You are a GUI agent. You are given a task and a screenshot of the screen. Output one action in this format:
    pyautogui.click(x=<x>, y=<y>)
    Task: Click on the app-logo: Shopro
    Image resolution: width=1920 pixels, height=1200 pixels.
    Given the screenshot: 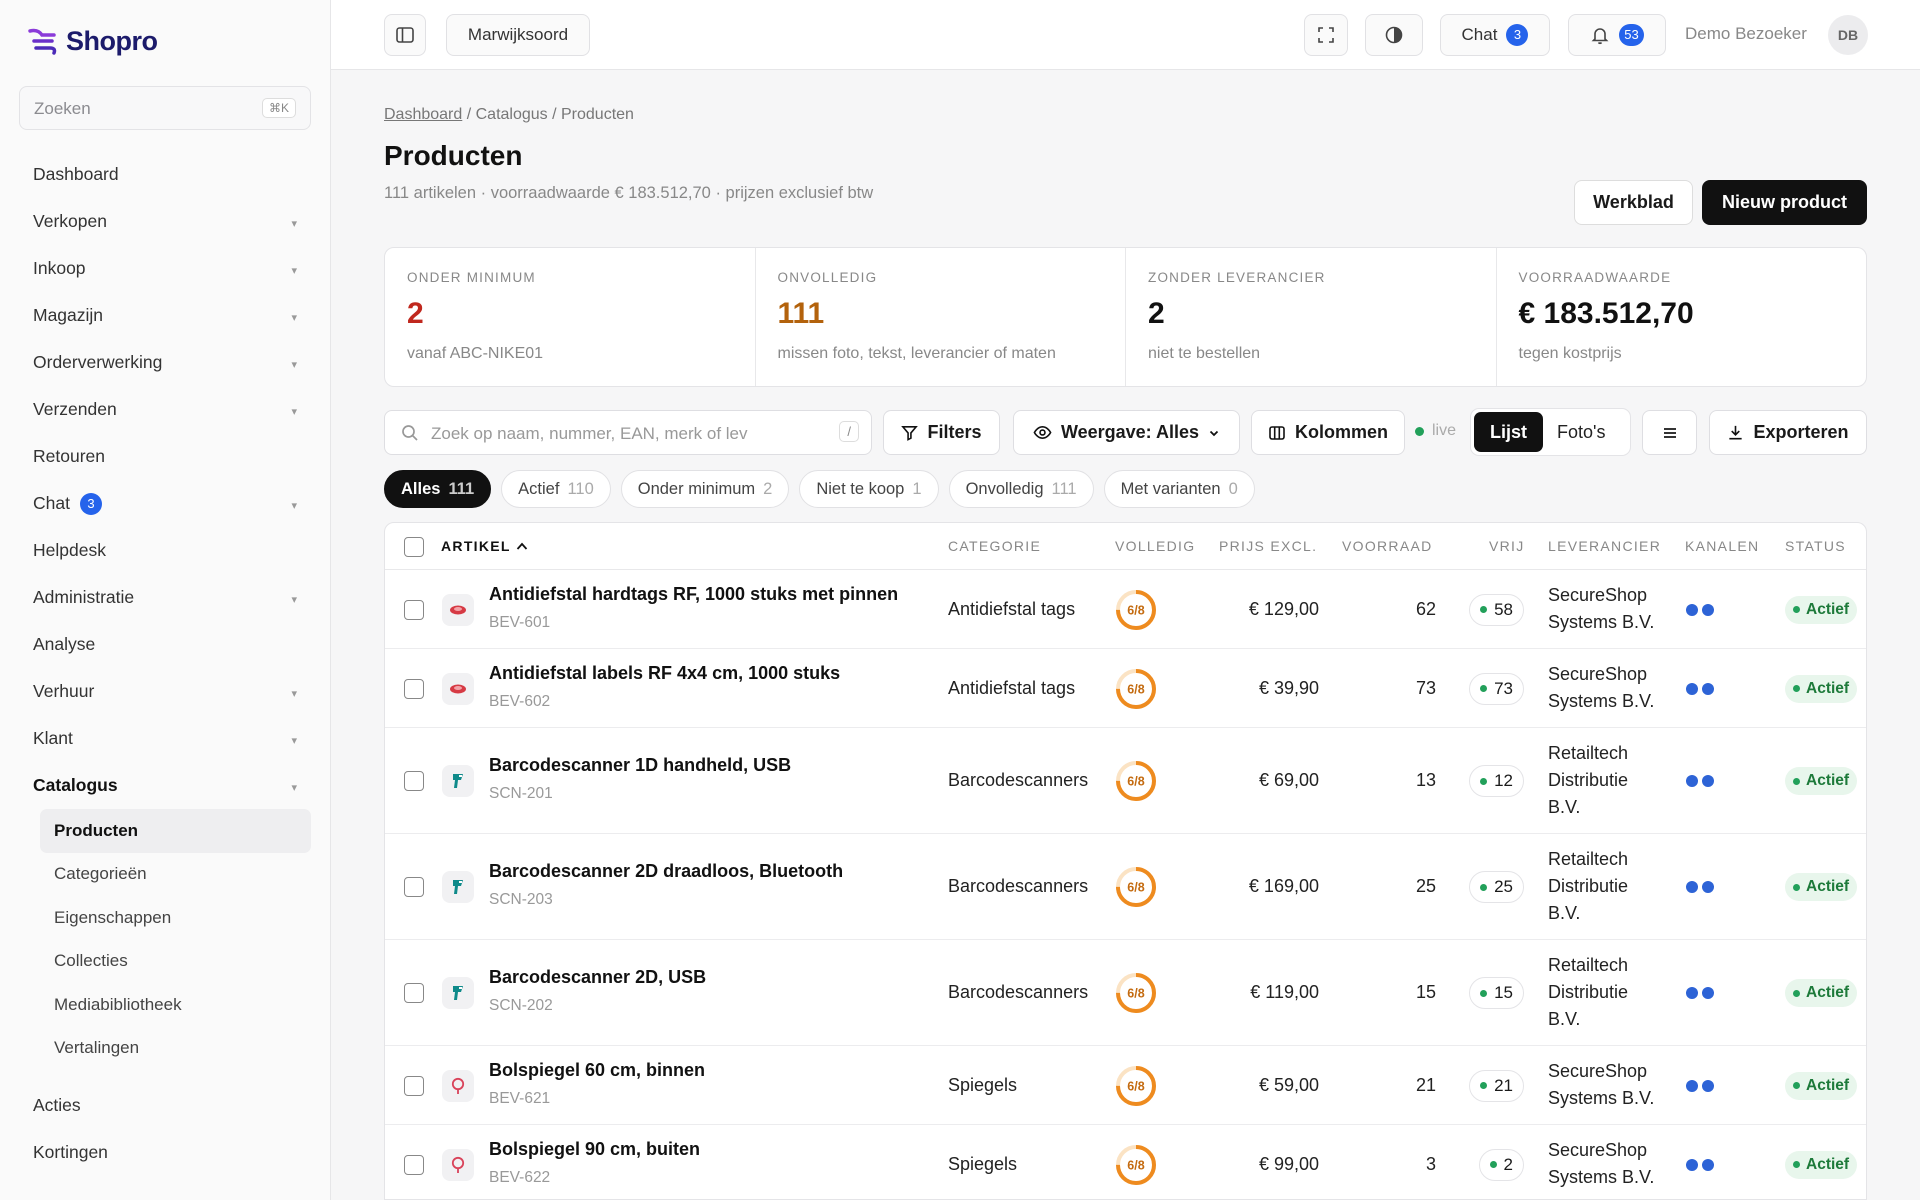 What is the action you would take?
    pyautogui.click(x=93, y=41)
    